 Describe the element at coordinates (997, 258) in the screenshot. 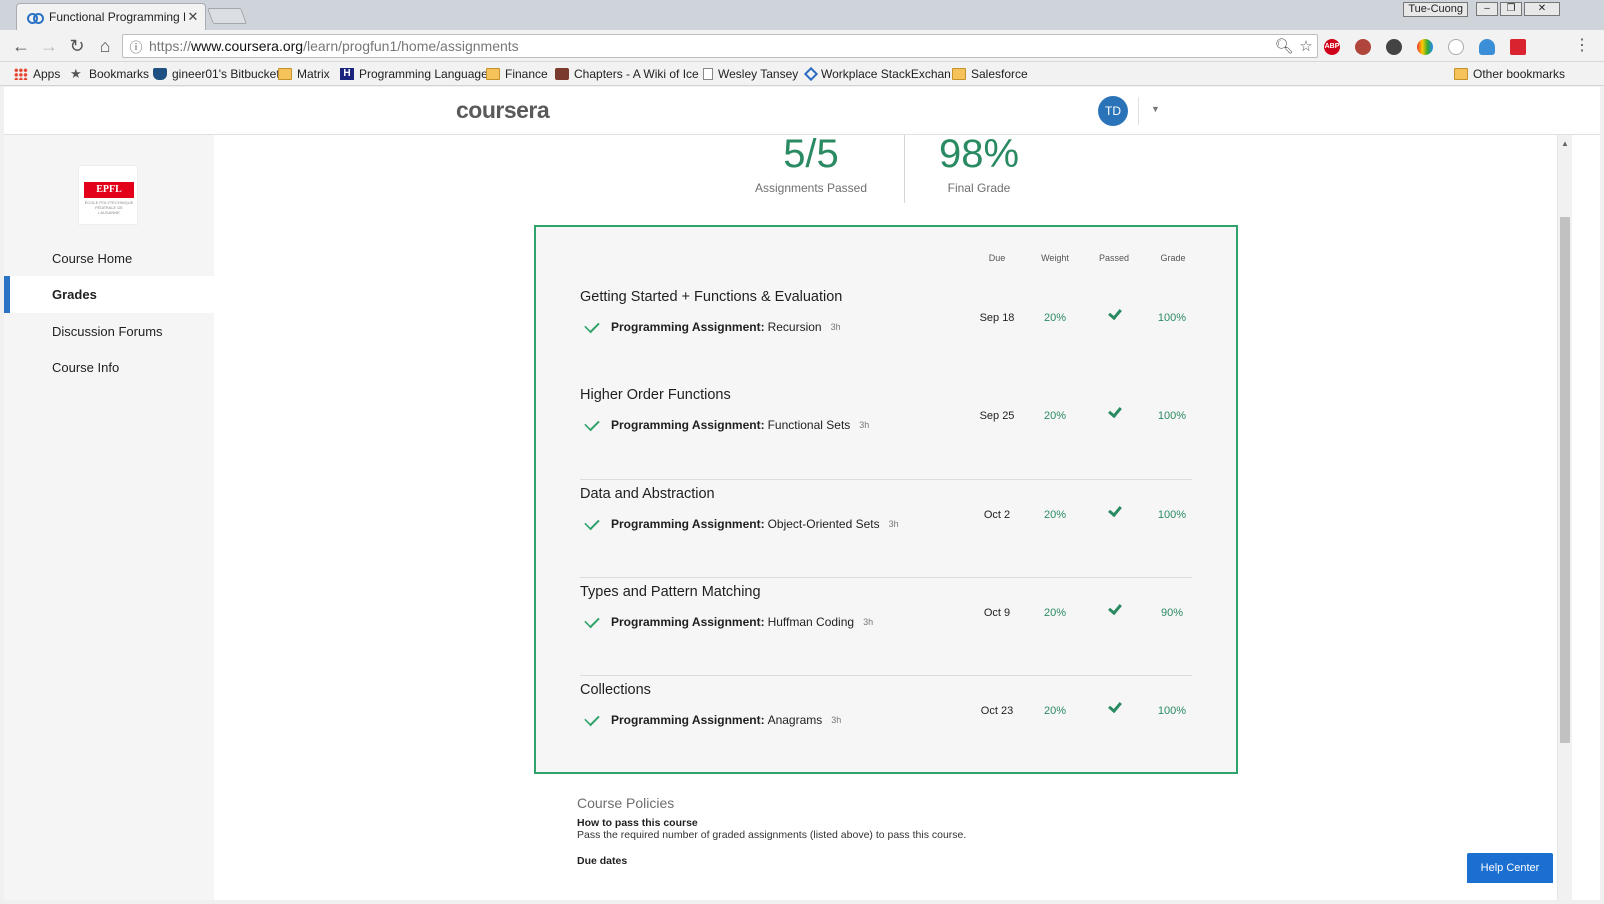

I see `column-header-due: Due` at that location.